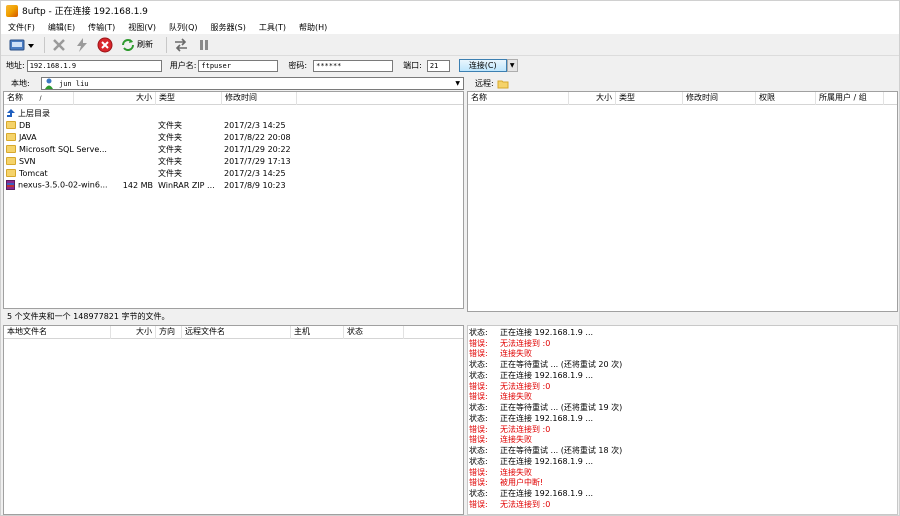 The image size is (900, 516). What do you see at coordinates (183, 27) in the screenshot?
I see `menu-queue: 队列(Q)` at bounding box center [183, 27].